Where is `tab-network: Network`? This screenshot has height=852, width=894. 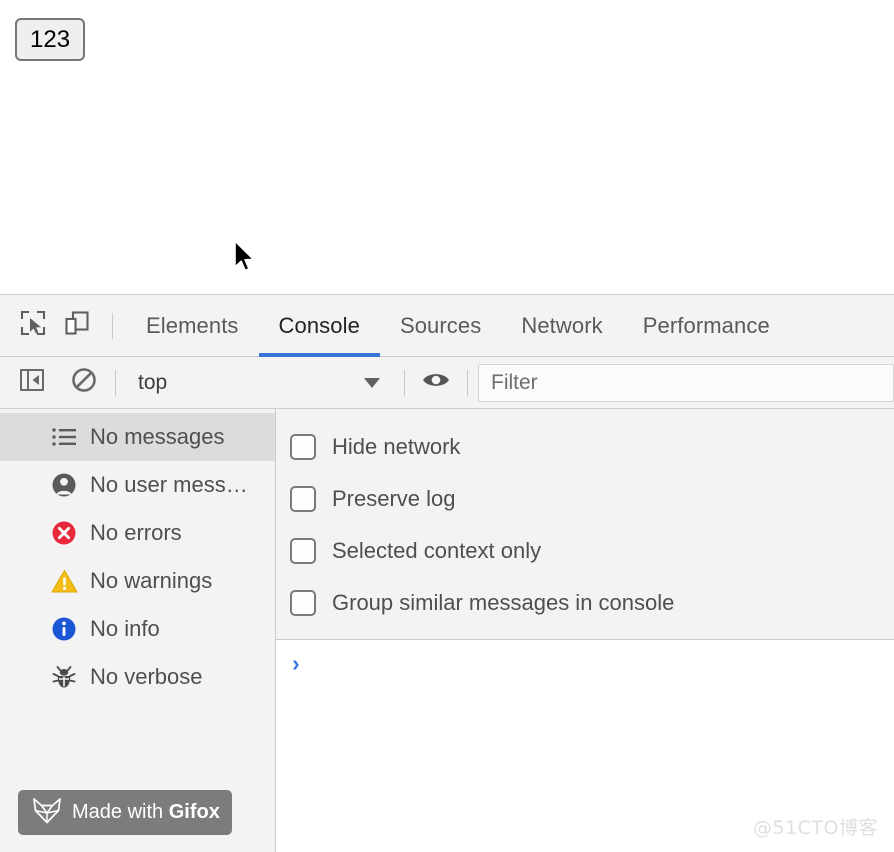
tab-network: Network is located at coordinates (561, 326).